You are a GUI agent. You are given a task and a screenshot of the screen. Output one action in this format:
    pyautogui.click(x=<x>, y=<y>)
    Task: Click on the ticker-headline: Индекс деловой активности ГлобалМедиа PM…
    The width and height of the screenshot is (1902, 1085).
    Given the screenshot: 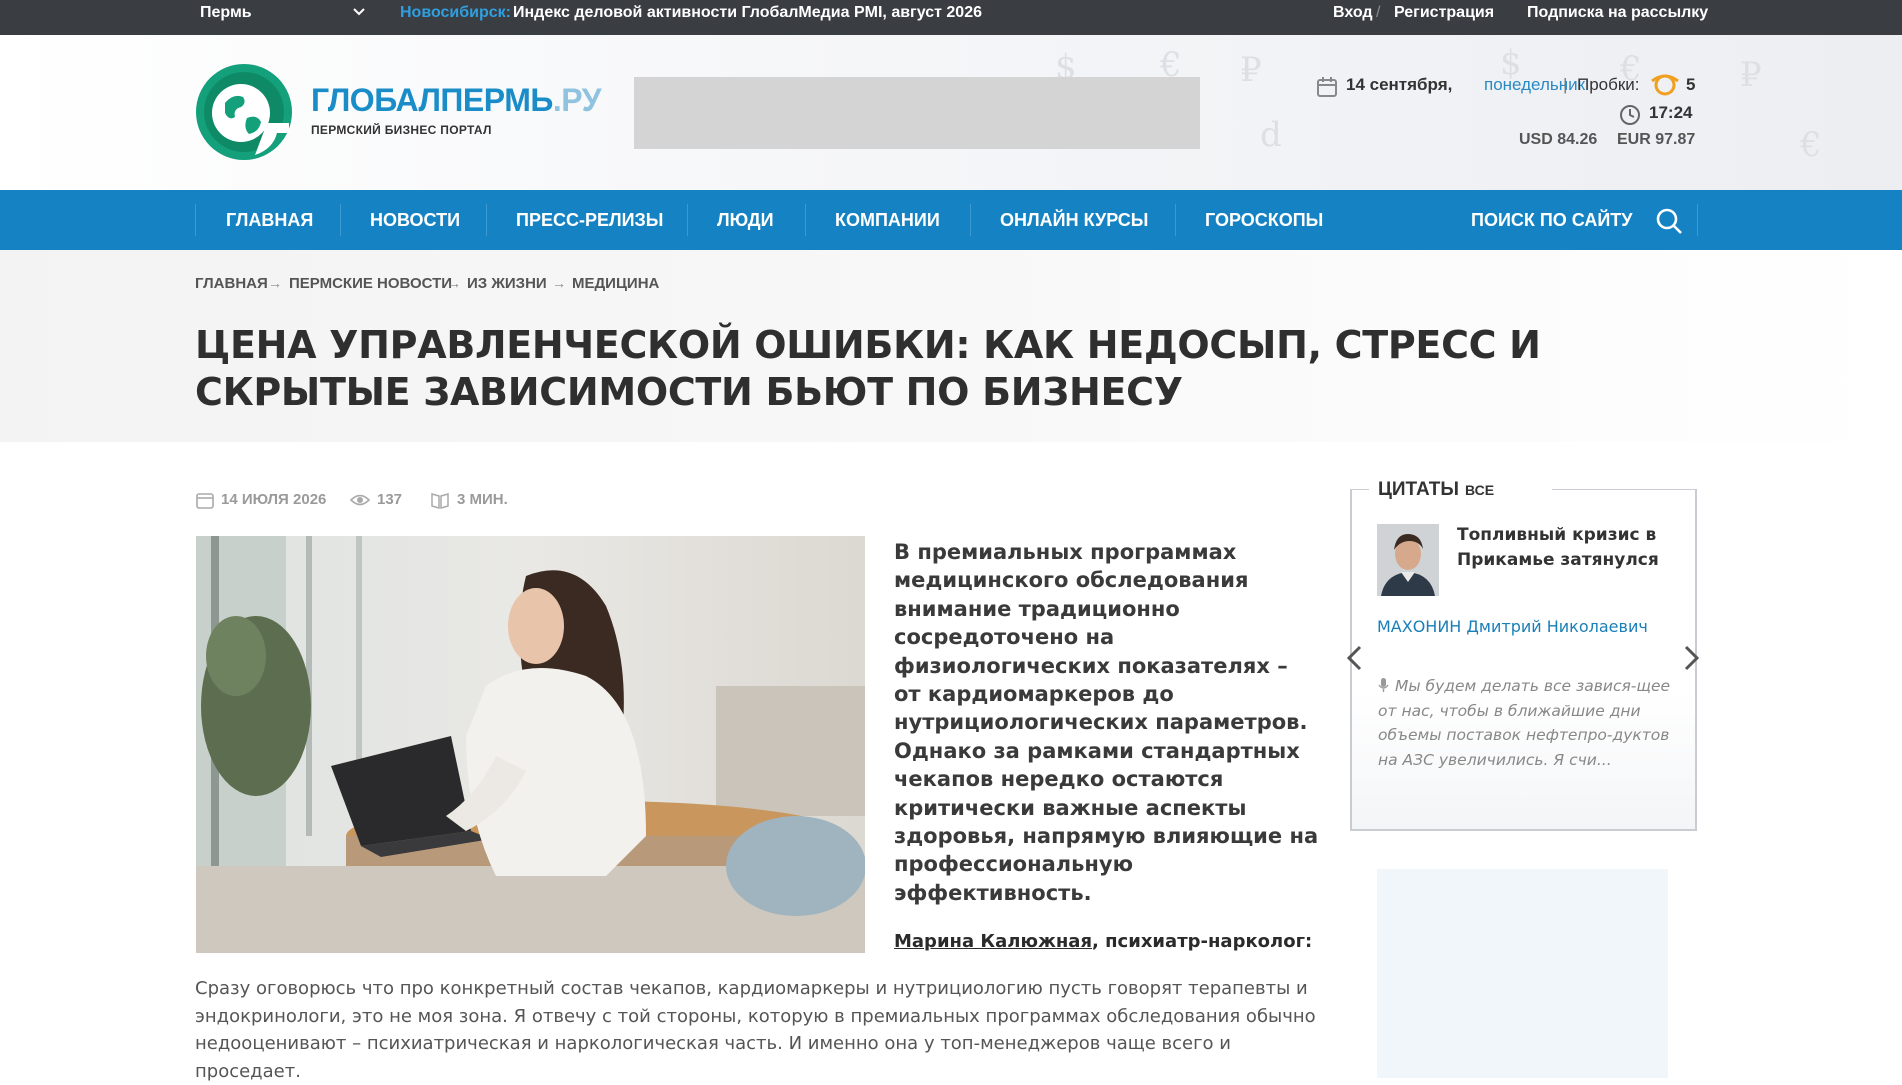 What is the action you would take?
    pyautogui.click(x=747, y=17)
    